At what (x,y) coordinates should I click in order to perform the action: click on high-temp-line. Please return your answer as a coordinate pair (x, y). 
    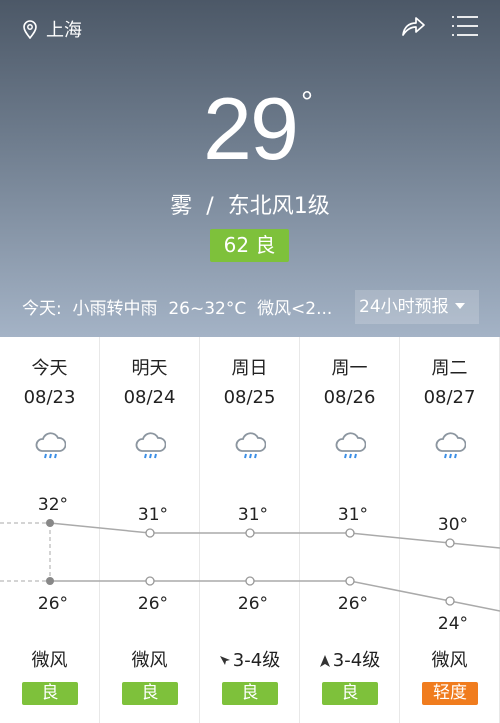
    Looking at the image, I should click on (274, 535).